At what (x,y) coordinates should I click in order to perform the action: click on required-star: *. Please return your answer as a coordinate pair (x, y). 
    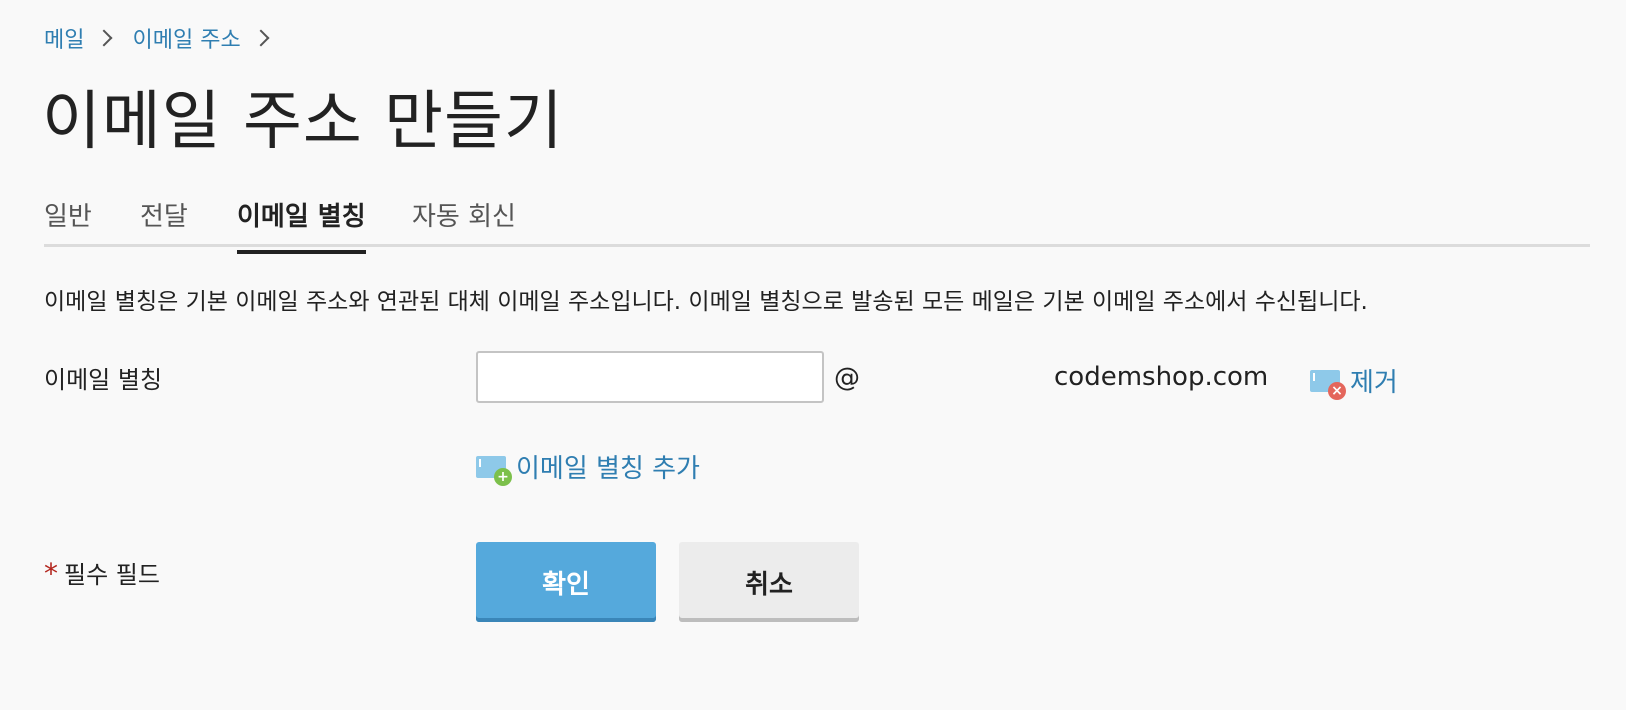
    Looking at the image, I should click on (51, 573).